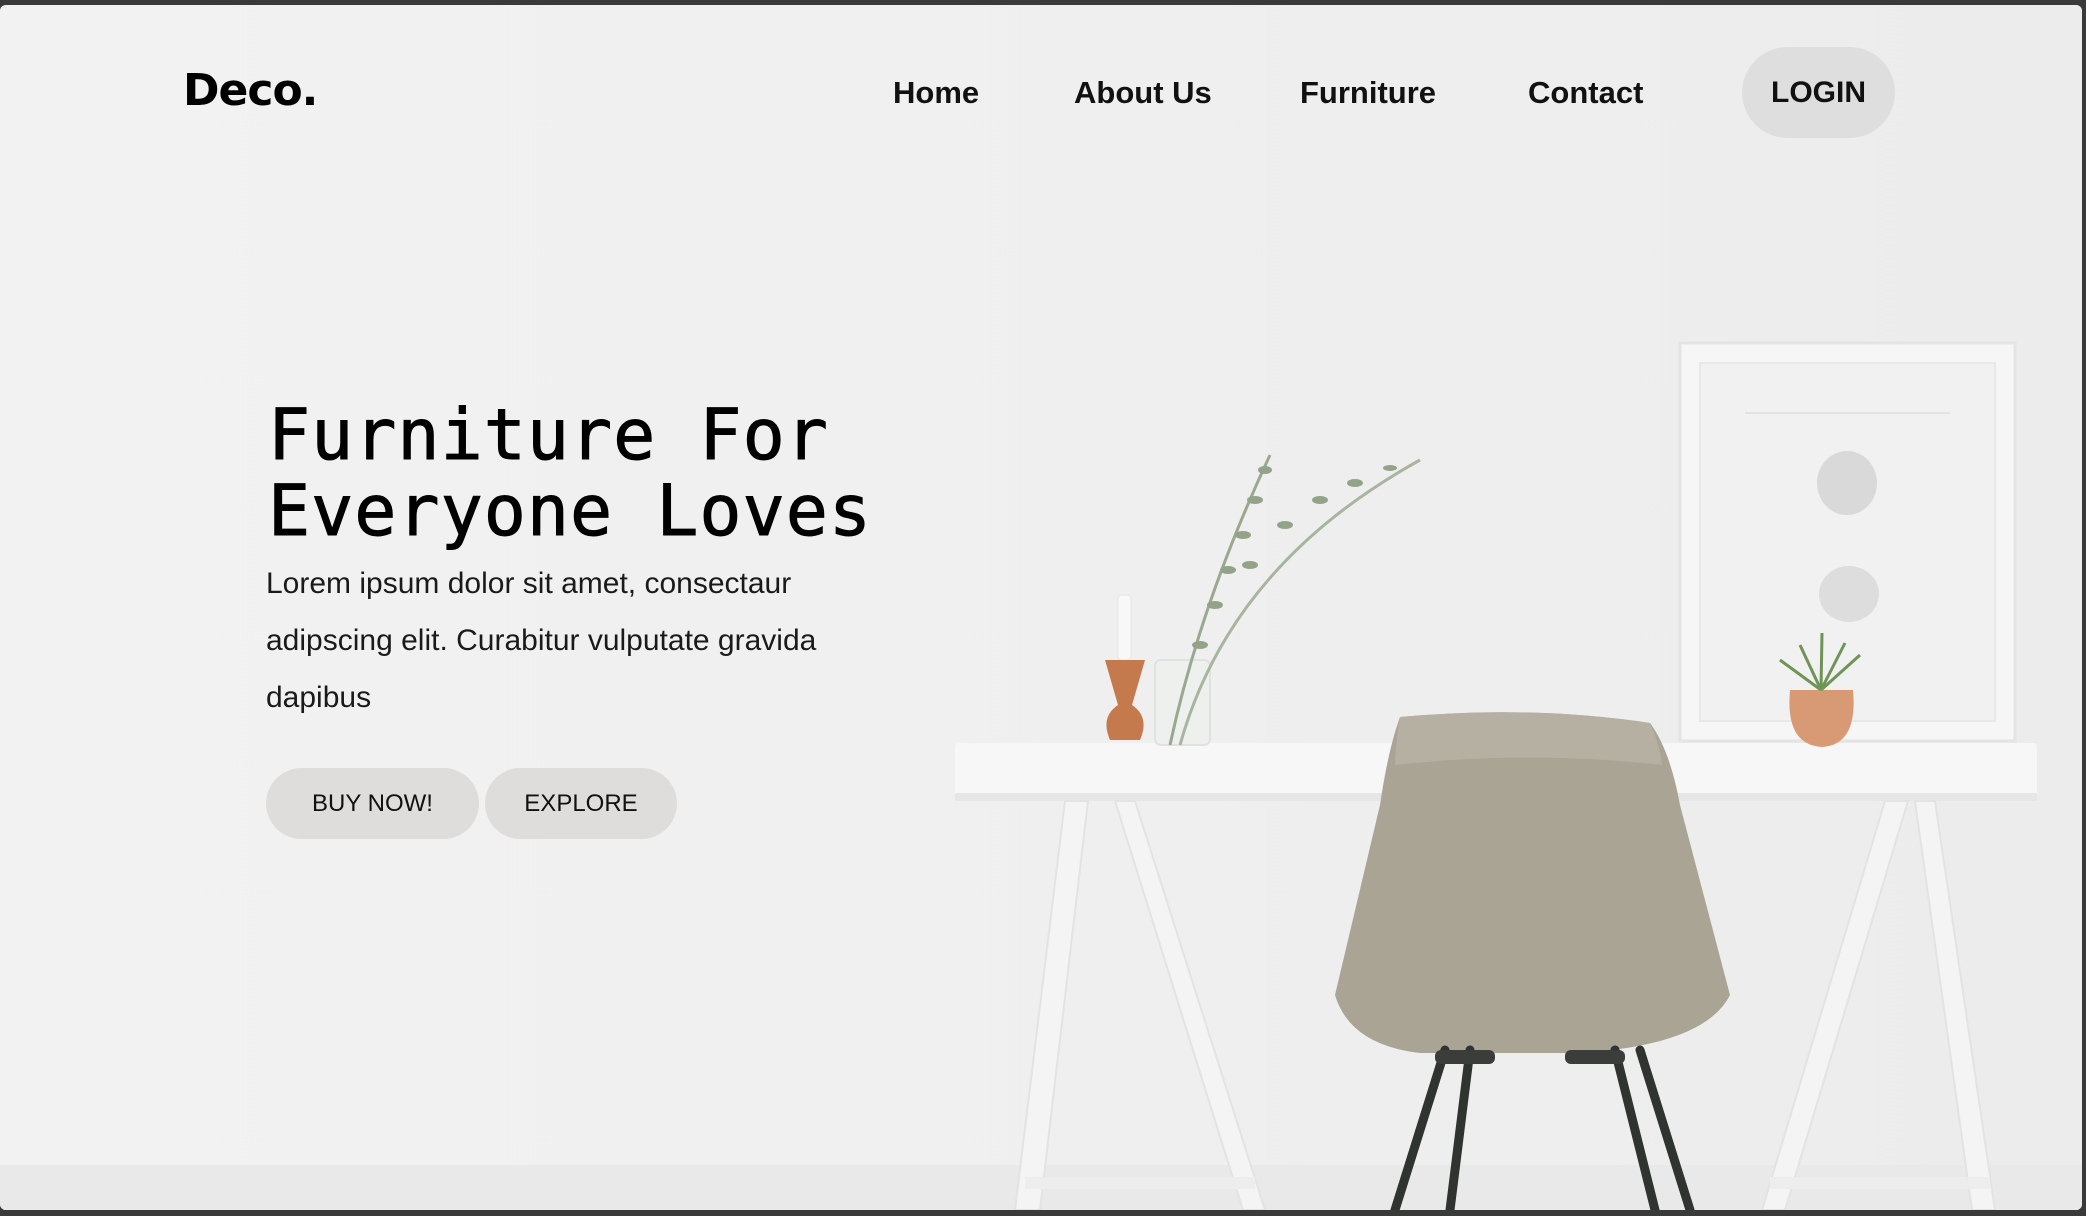 This screenshot has height=1216, width=2086. What do you see at coordinates (1818, 92) in the screenshot?
I see `login-button: LOGIN` at bounding box center [1818, 92].